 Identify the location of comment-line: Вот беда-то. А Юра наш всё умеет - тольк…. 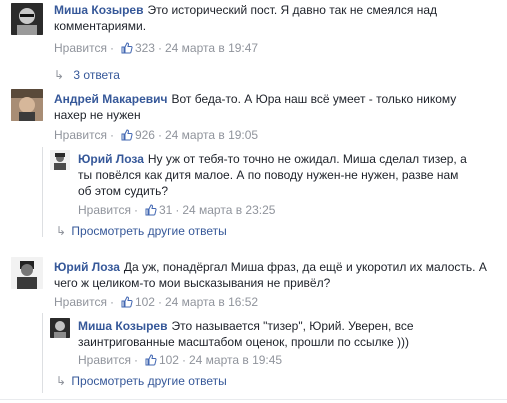
(314, 99).